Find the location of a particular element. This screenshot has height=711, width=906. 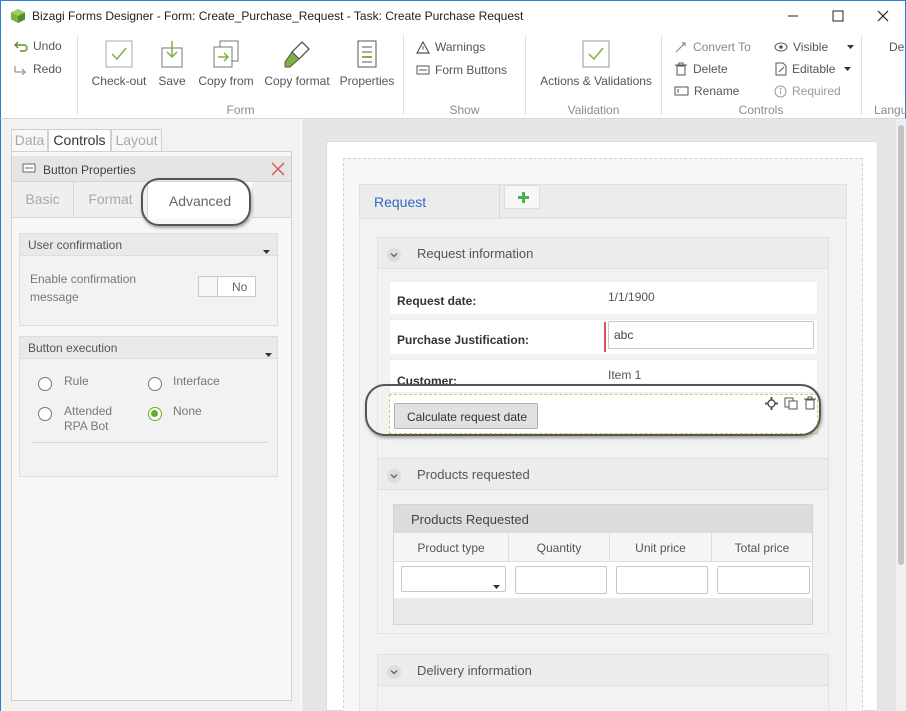

section-delivery-body is located at coordinates (603, 698).